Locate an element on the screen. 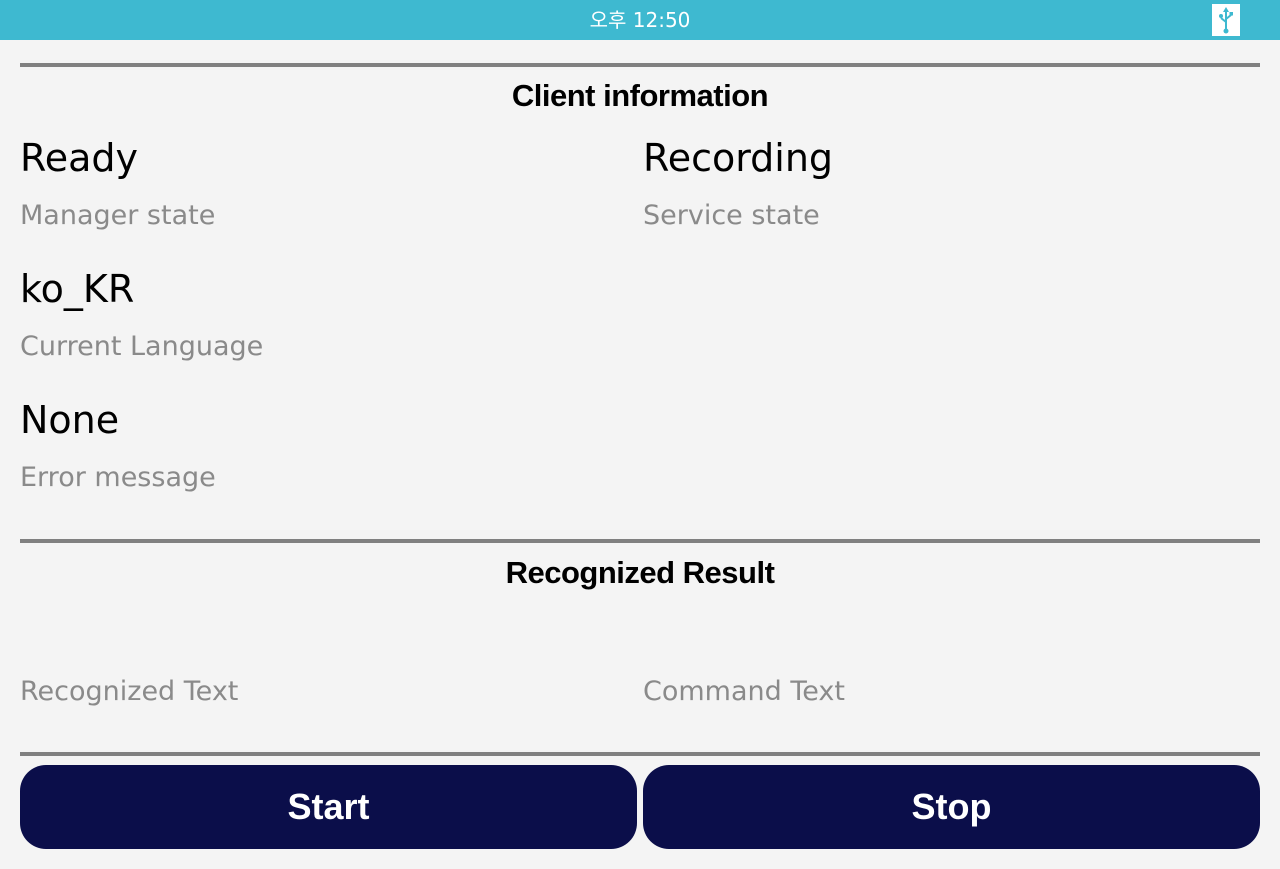 The height and width of the screenshot is (869, 1280). error-message-value: None is located at coordinates (70, 420).